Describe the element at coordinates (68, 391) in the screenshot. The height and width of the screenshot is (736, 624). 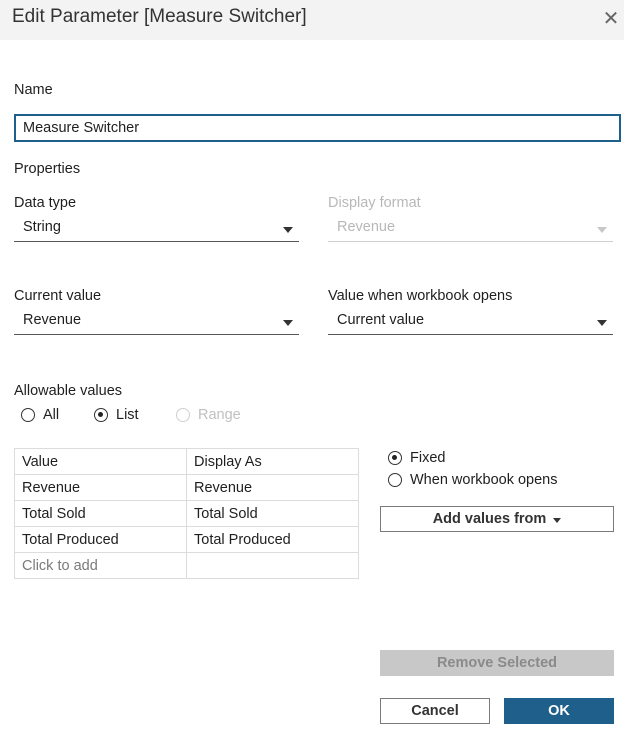
I see `allowable-values-label: Allowable values` at that location.